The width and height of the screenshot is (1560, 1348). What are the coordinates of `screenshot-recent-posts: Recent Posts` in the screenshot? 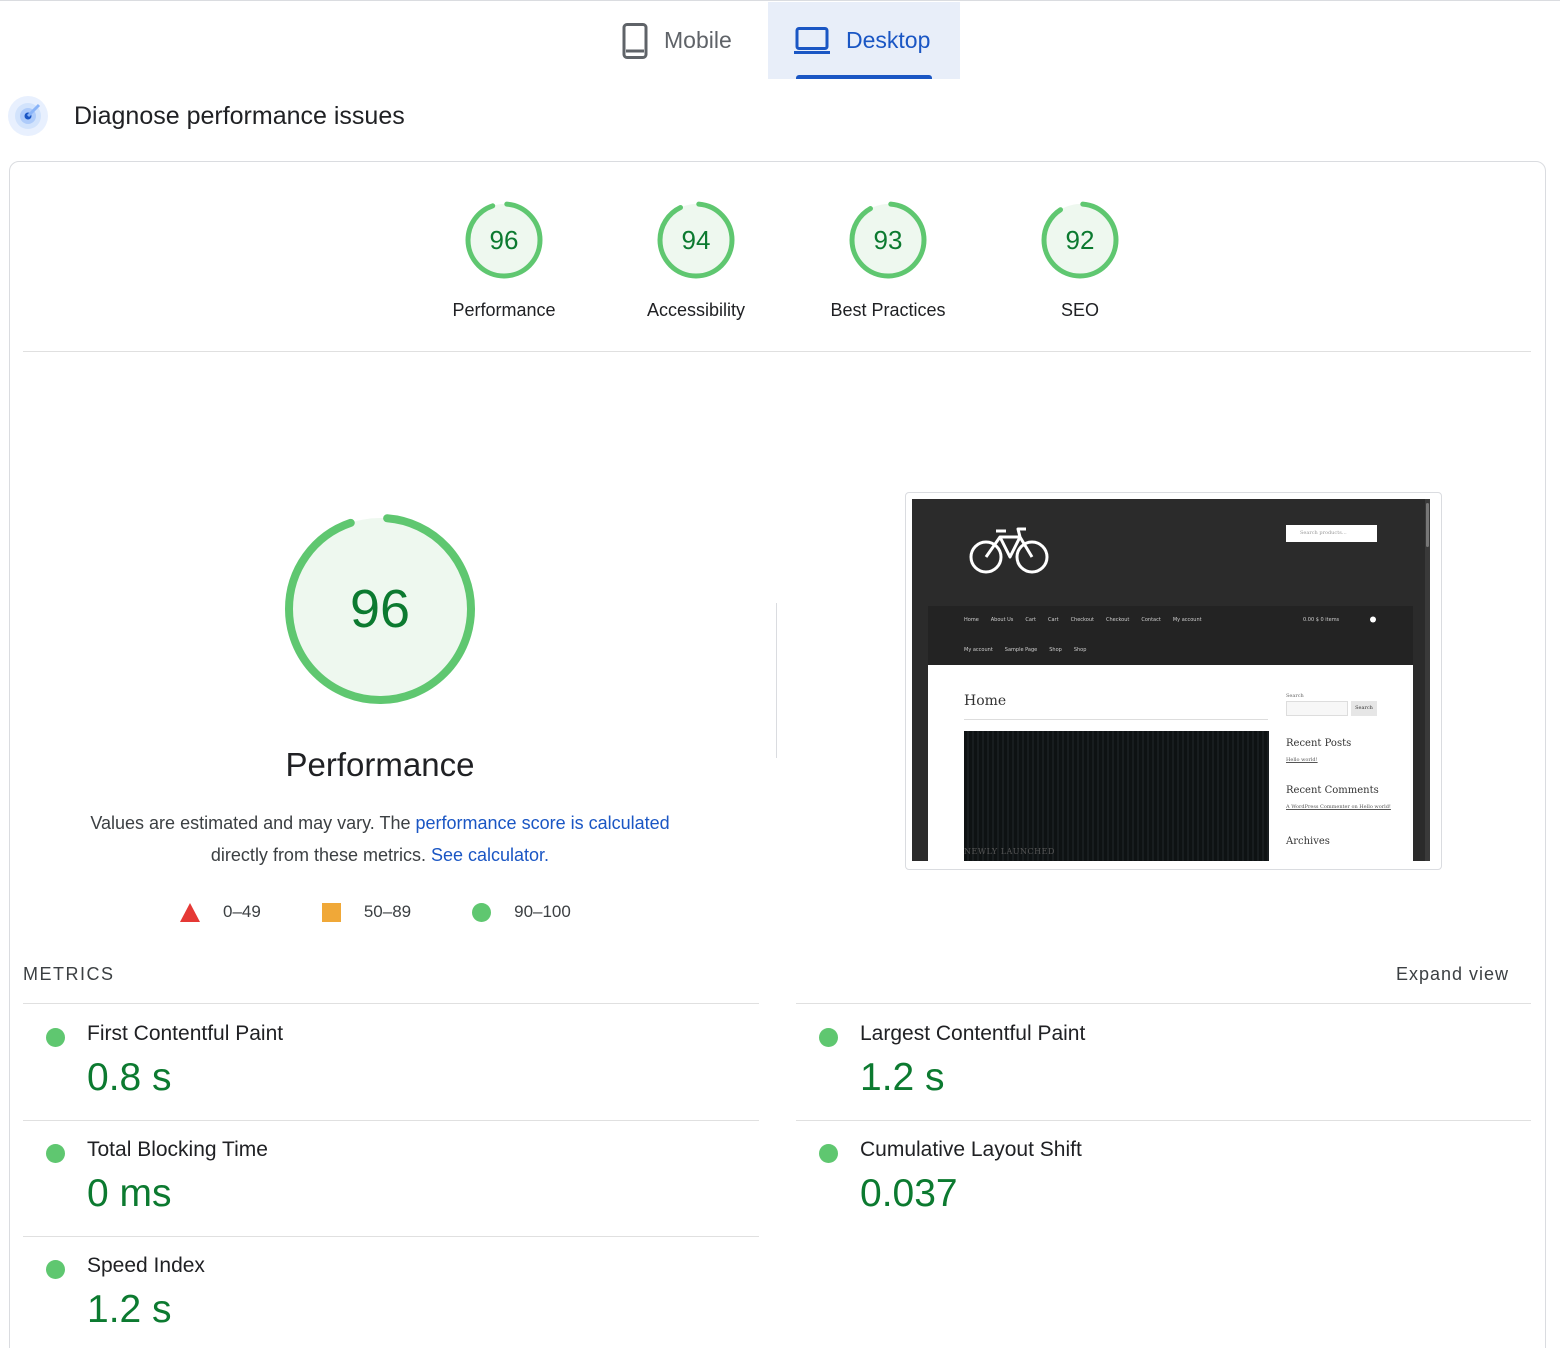 It's located at (1319, 743).